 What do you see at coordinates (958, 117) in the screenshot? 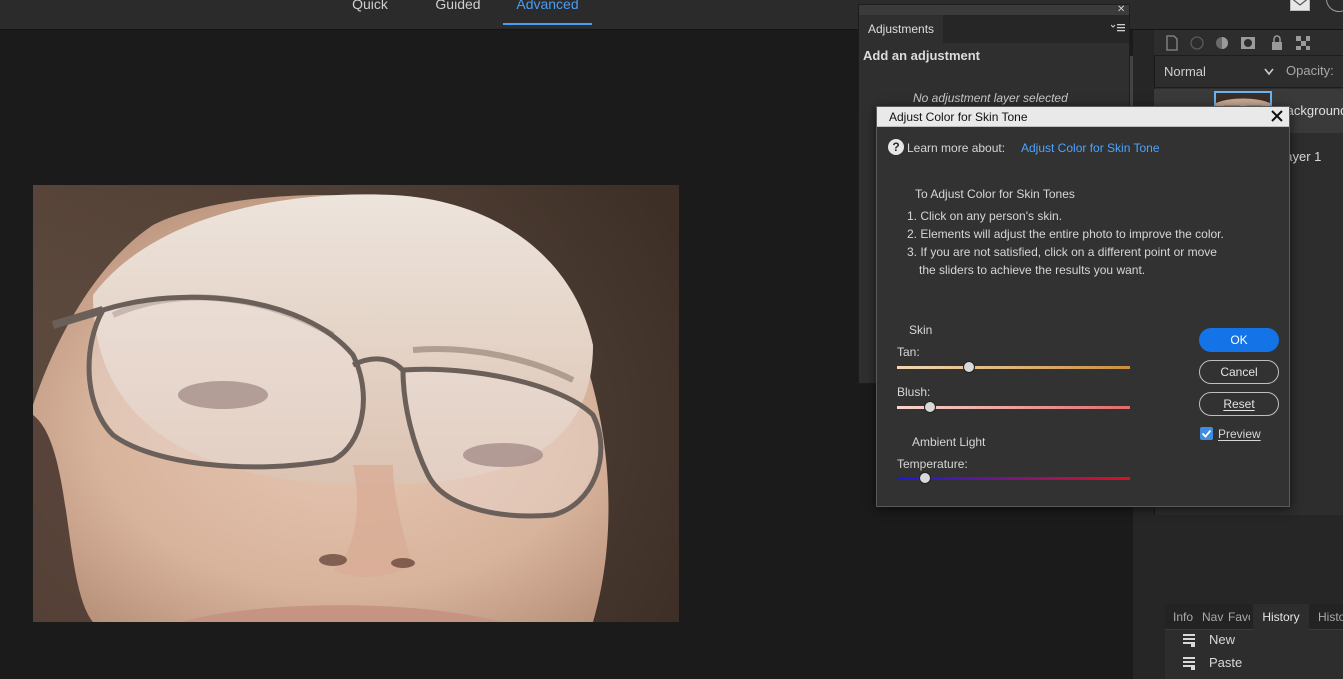
I see `dialog-title: Adjust Color for Skin Tone` at bounding box center [958, 117].